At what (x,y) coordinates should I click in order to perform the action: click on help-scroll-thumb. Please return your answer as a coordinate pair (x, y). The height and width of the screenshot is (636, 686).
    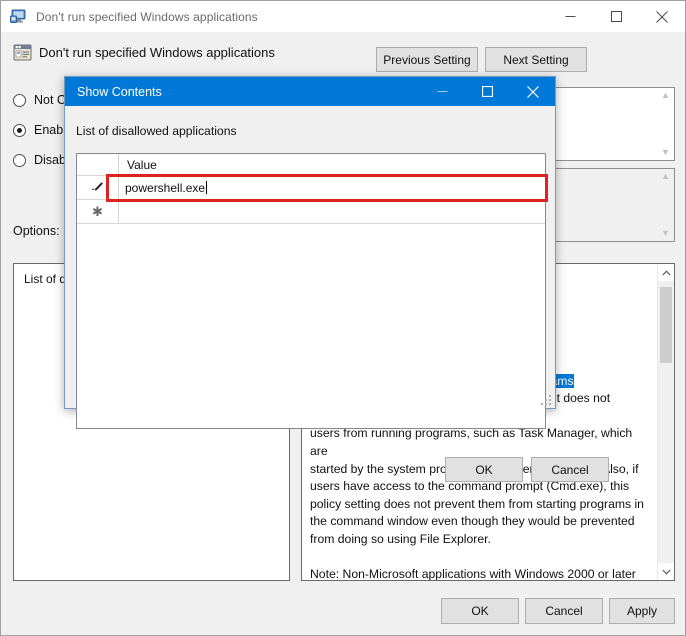
    Looking at the image, I should click on (666, 325).